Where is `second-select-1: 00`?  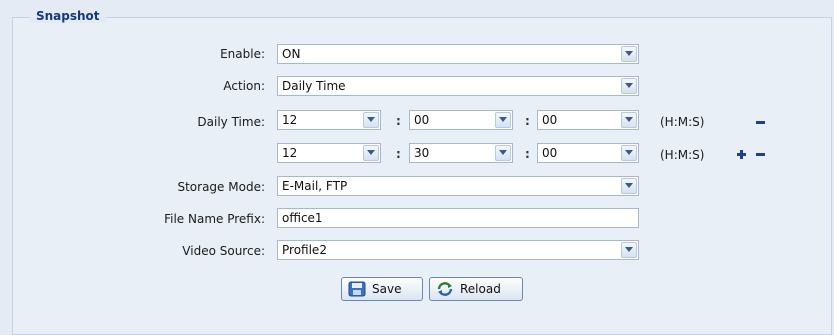 second-select-1: 00 is located at coordinates (588, 120).